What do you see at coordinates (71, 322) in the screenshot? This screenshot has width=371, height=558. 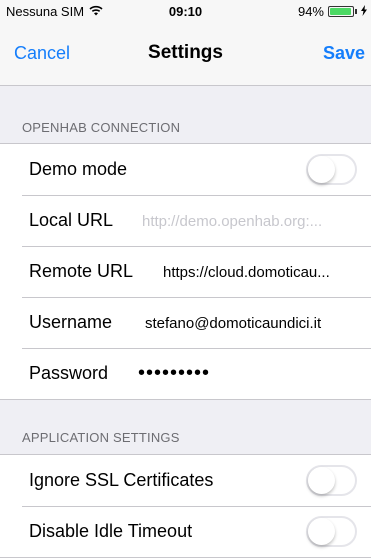 I see `username-label: Username` at bounding box center [71, 322].